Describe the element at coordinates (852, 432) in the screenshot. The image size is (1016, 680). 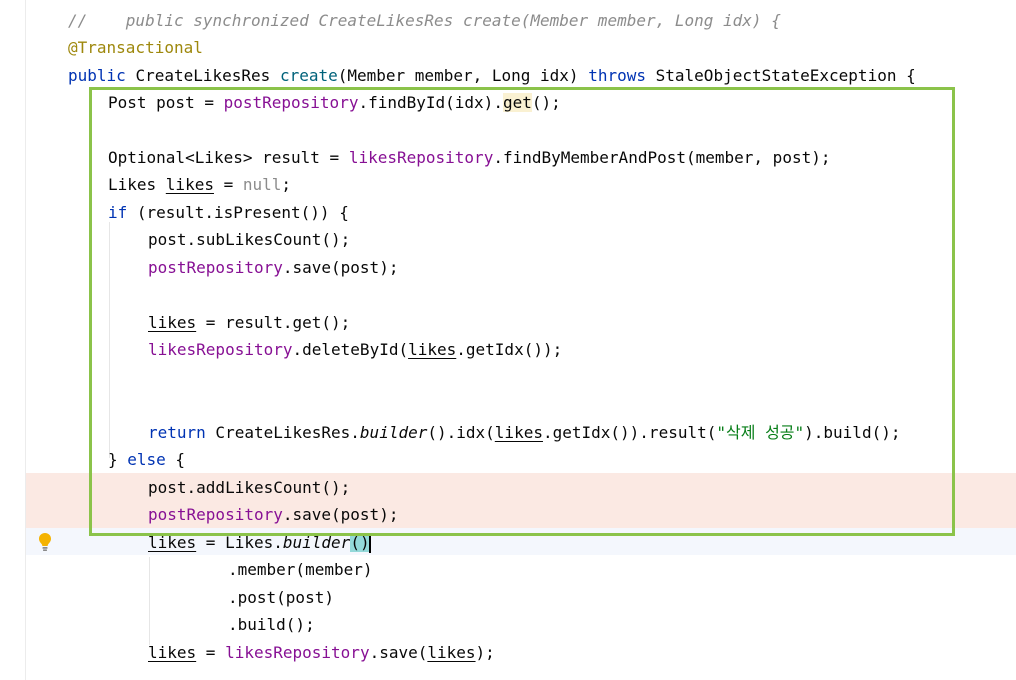
I see `call-tail: ).build();` at that location.